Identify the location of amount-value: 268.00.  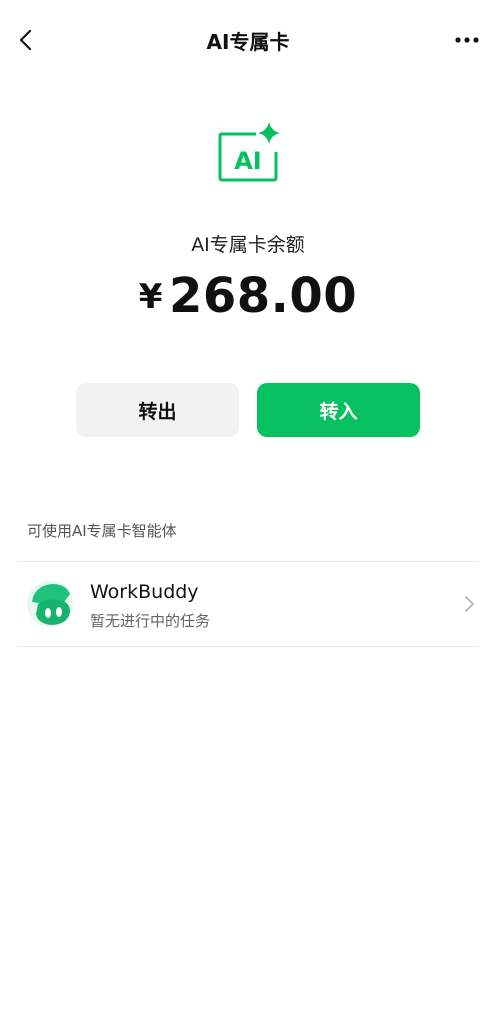
(263, 296).